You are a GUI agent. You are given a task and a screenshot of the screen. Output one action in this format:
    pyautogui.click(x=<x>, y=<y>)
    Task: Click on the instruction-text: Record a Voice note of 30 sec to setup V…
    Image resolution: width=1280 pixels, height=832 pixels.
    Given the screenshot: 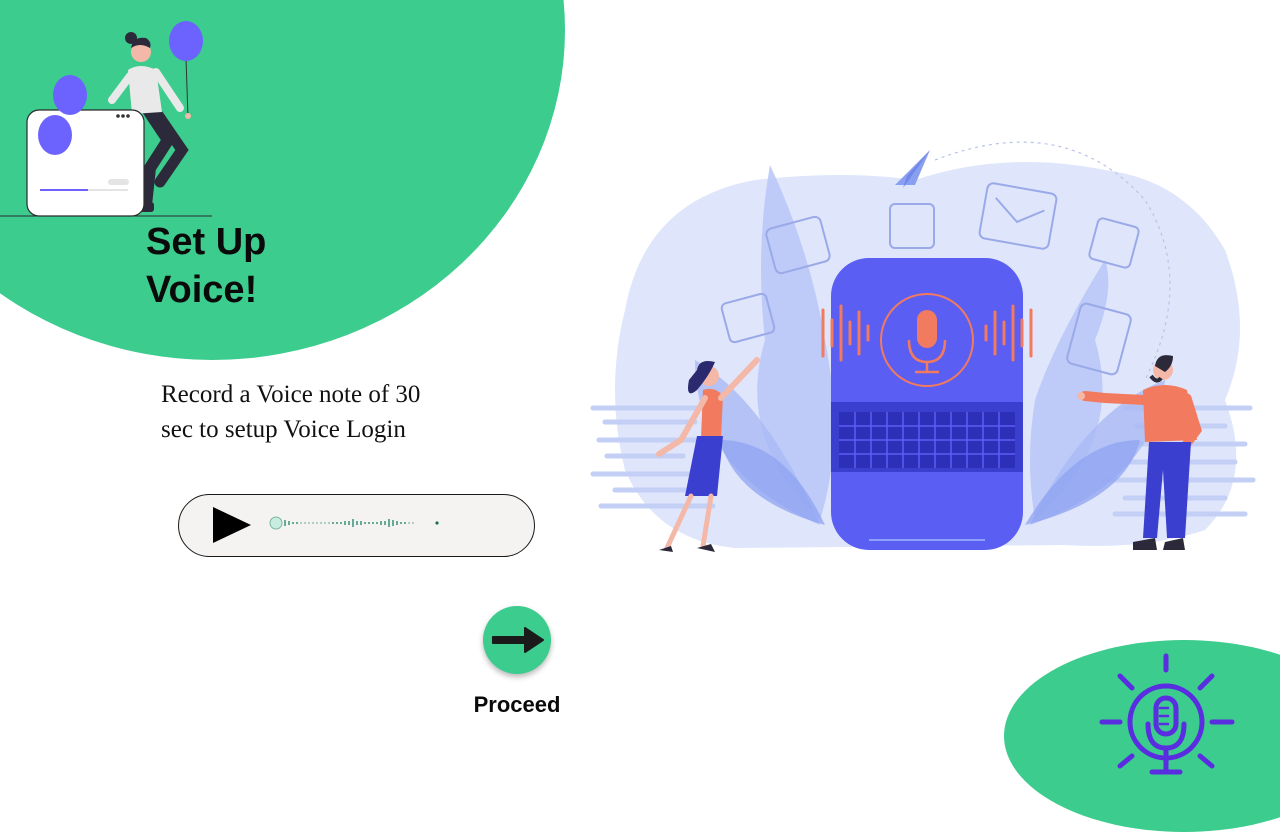 What is the action you would take?
    pyautogui.click(x=326, y=412)
    